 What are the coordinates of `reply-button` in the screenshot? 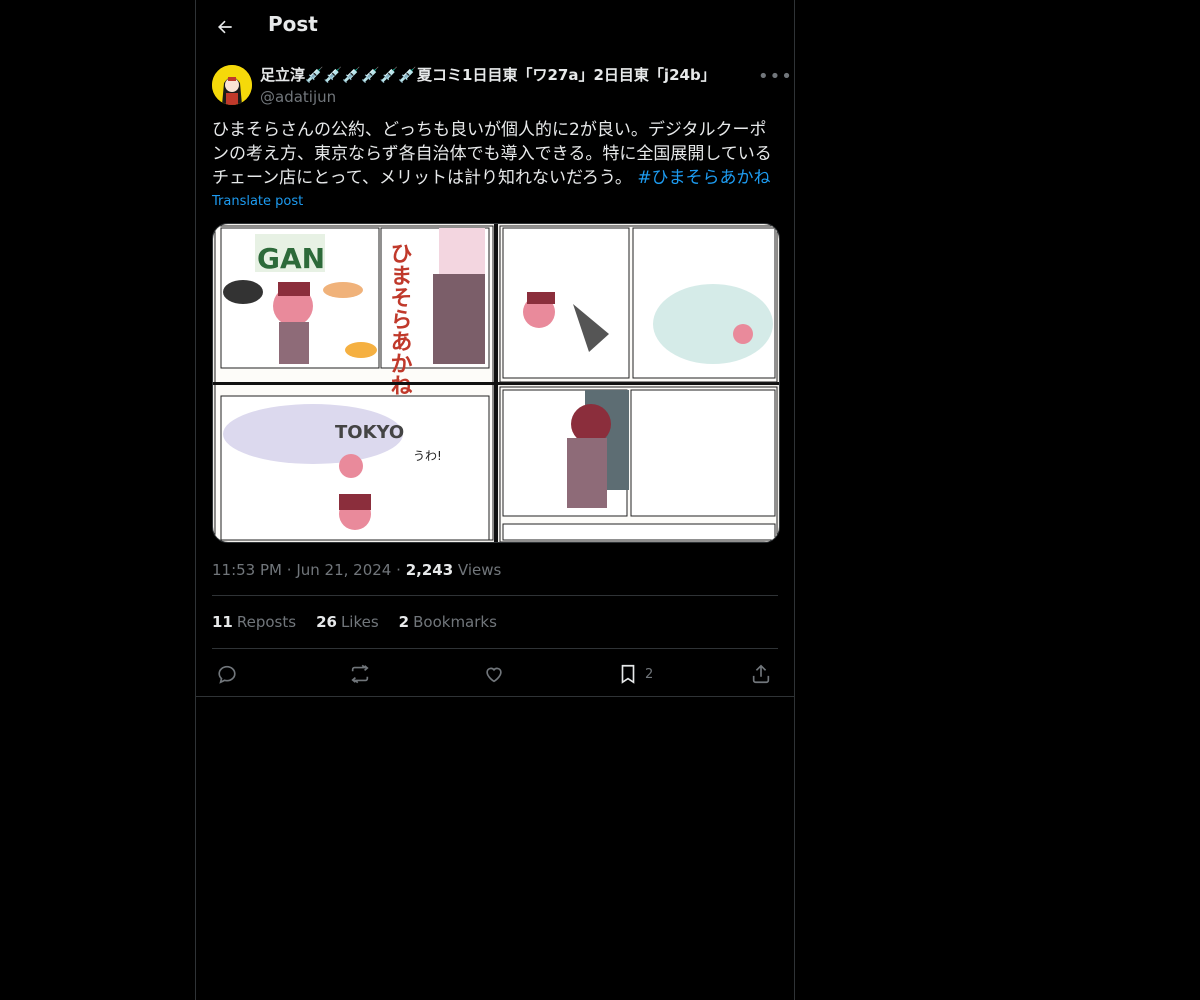 It's located at (227, 674).